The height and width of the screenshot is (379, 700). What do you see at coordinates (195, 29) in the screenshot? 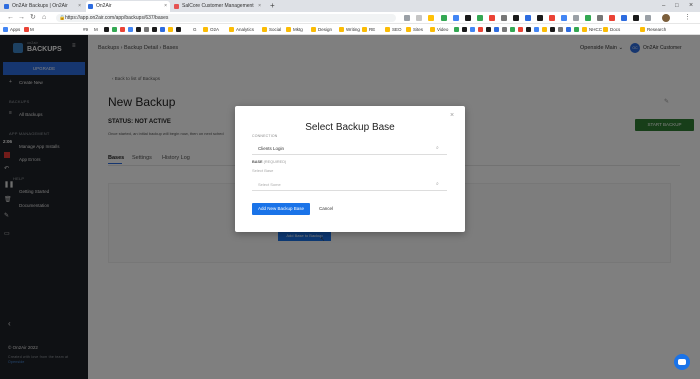
I see `bookmark-item: G` at bounding box center [195, 29].